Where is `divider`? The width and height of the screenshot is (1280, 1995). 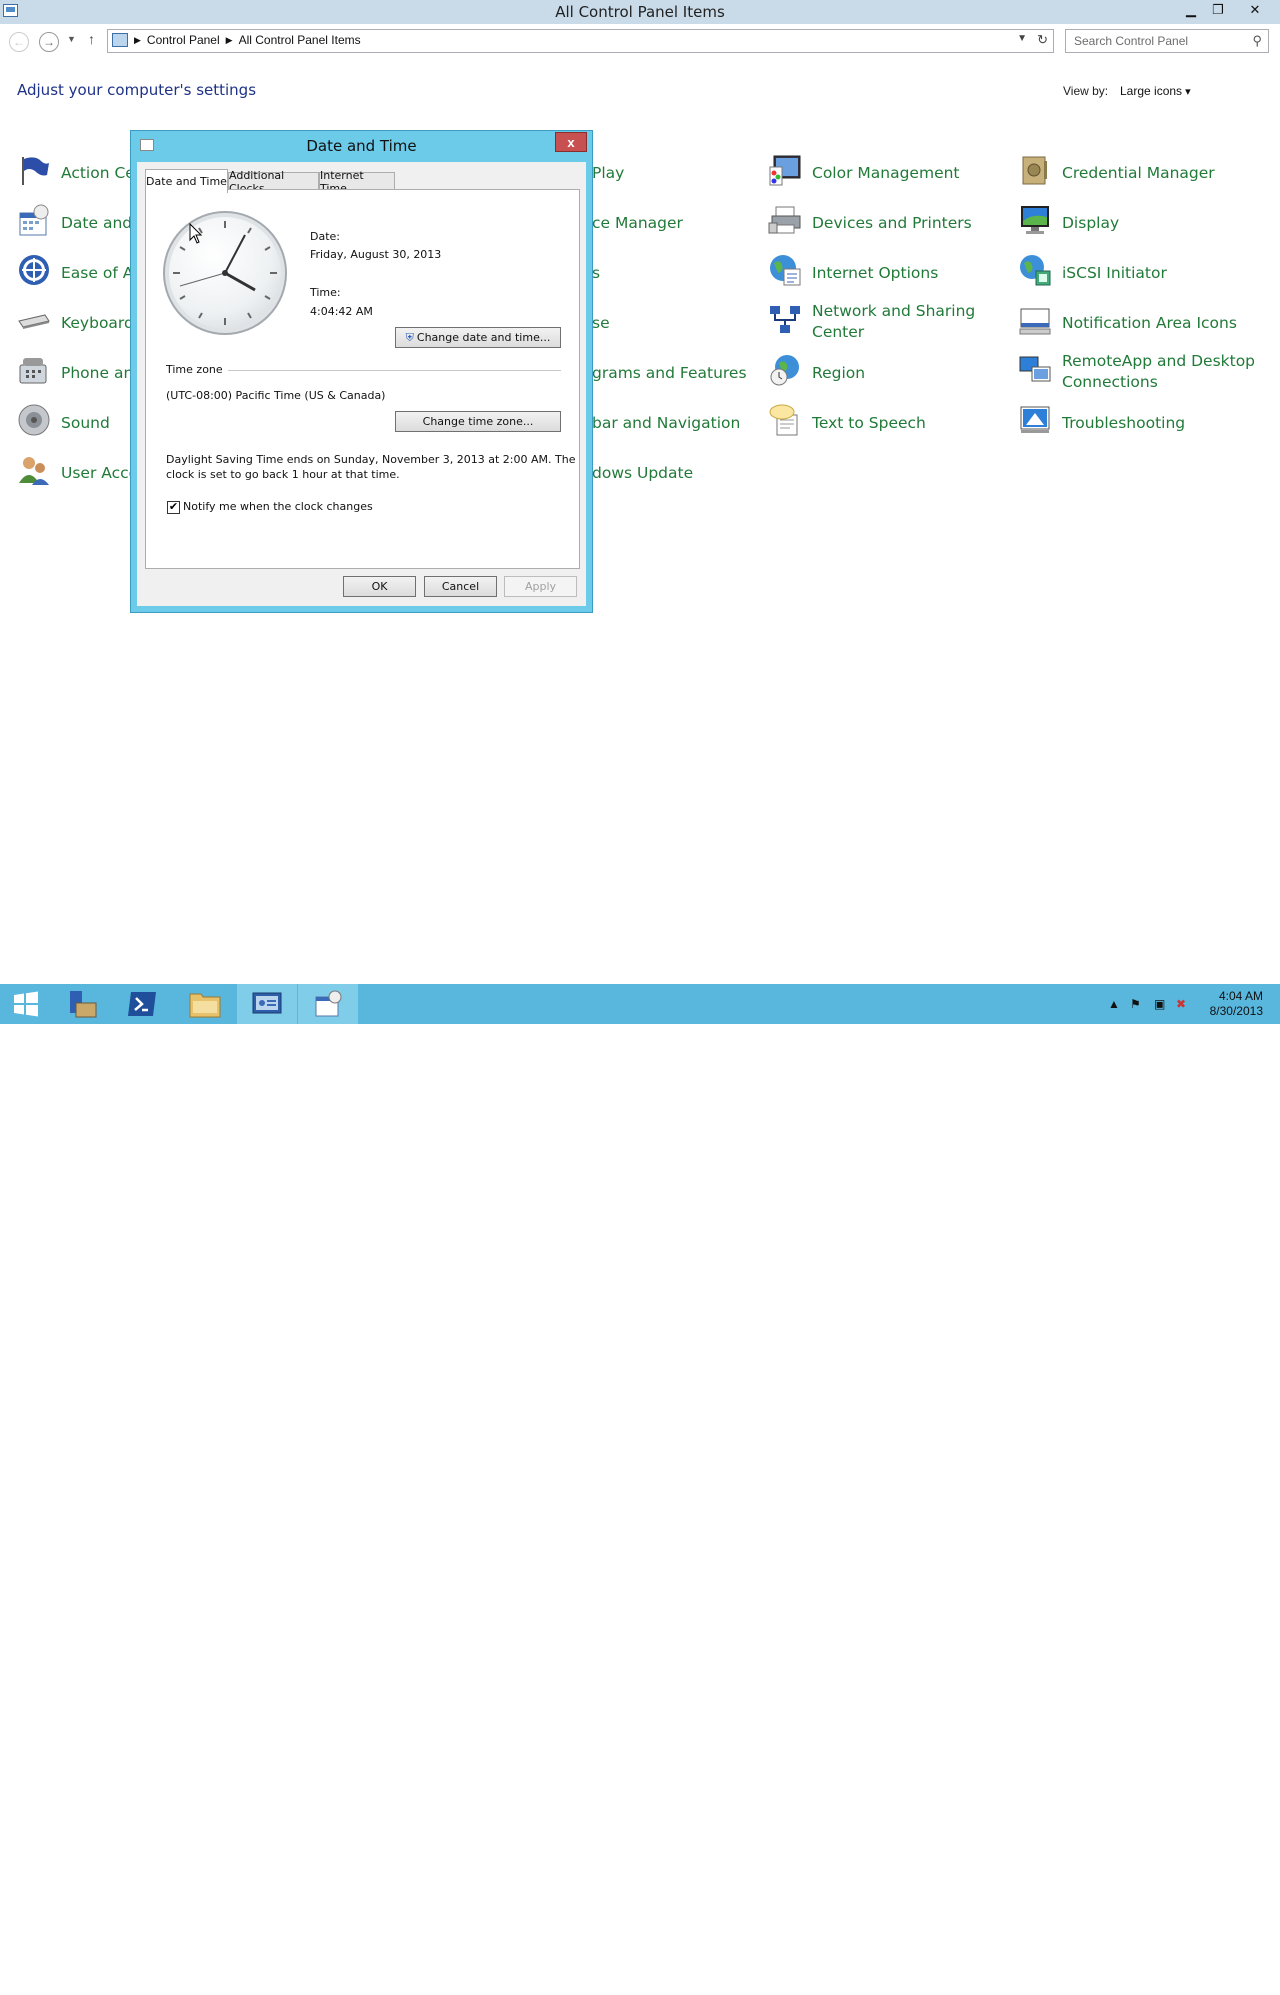
divider is located at coordinates (394, 370).